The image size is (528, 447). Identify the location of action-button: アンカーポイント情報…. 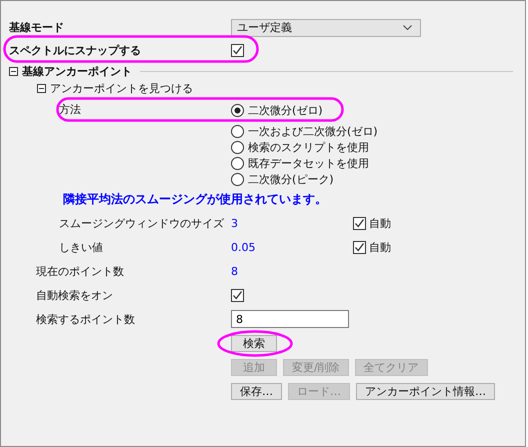
(425, 391).